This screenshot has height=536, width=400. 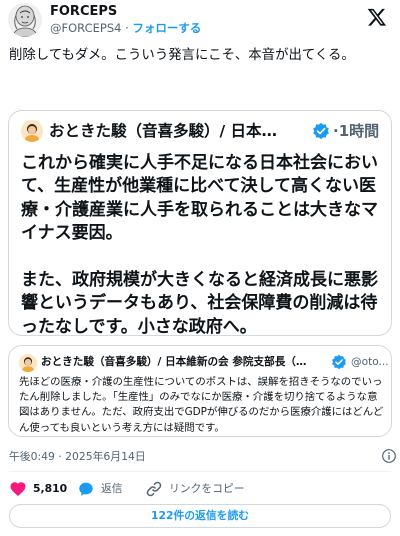 What do you see at coordinates (50, 488) in the screenshot?
I see `like-count: 5,810` at bounding box center [50, 488].